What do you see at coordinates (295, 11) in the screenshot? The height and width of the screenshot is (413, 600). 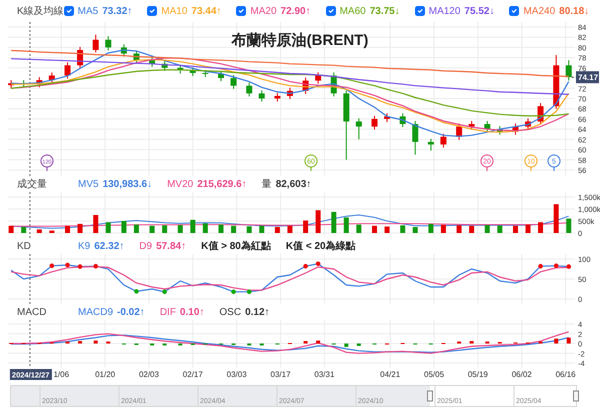 I see `legend-value: 72.90↑` at bounding box center [295, 11].